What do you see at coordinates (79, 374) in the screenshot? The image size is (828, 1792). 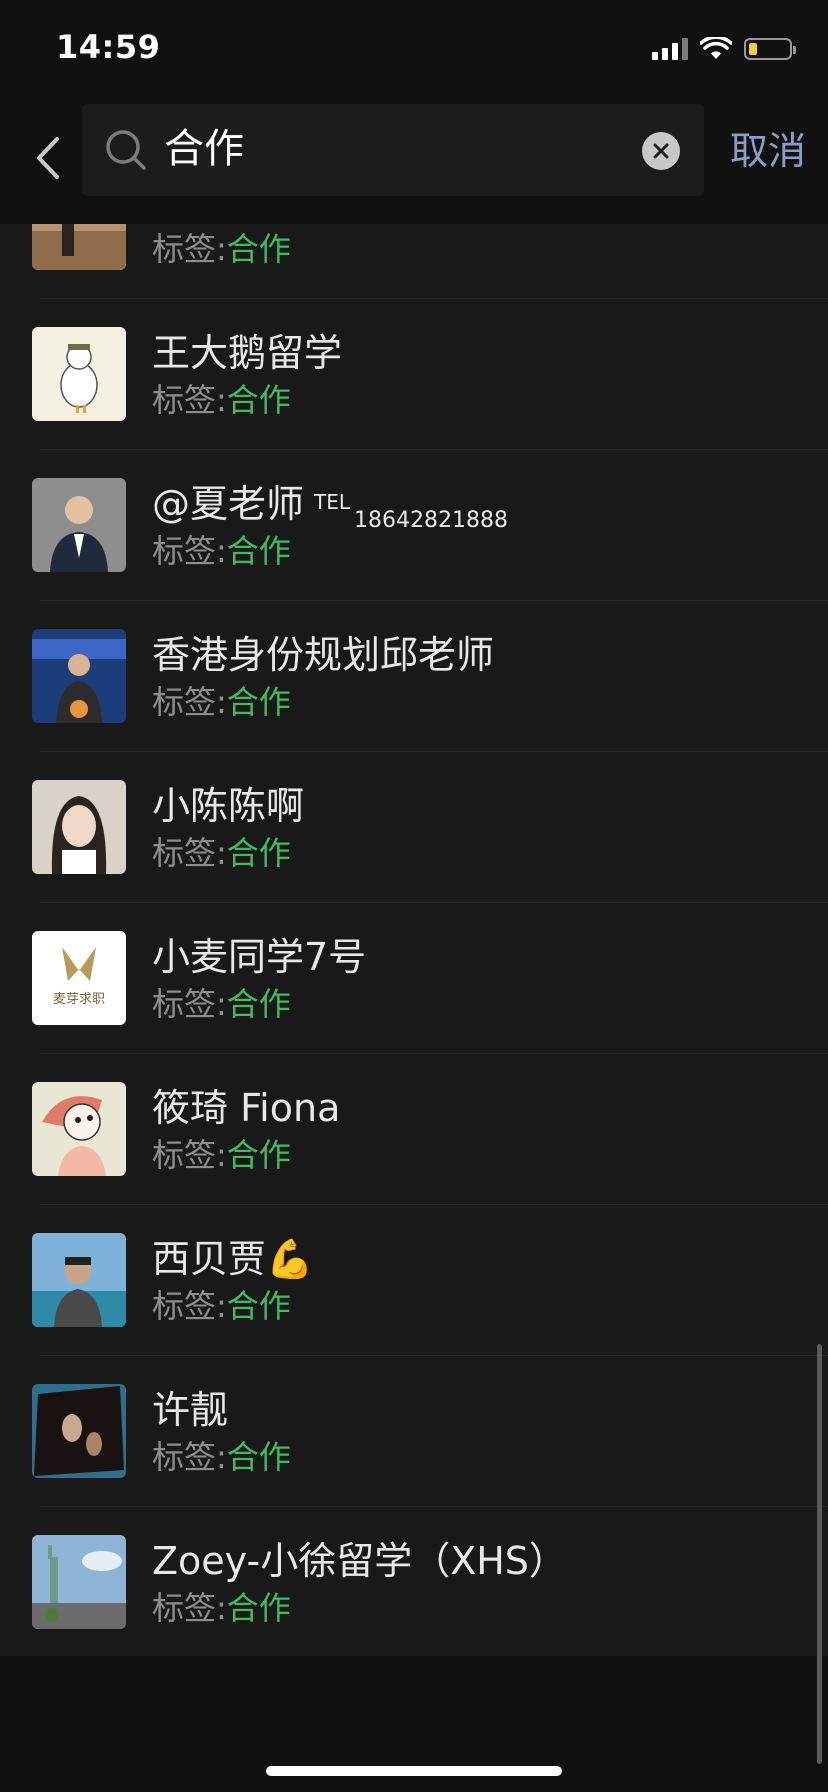 I see `cartoon-goose-avatar` at bounding box center [79, 374].